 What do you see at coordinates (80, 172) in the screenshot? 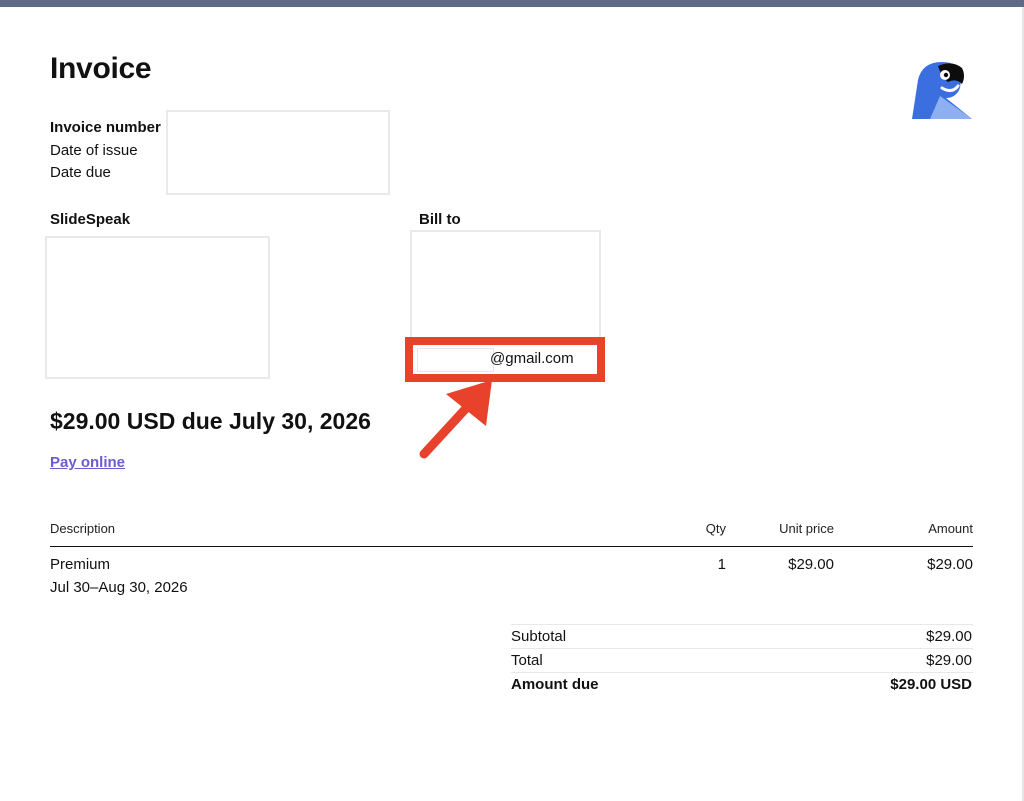
I see `date-due-label: Date due` at bounding box center [80, 172].